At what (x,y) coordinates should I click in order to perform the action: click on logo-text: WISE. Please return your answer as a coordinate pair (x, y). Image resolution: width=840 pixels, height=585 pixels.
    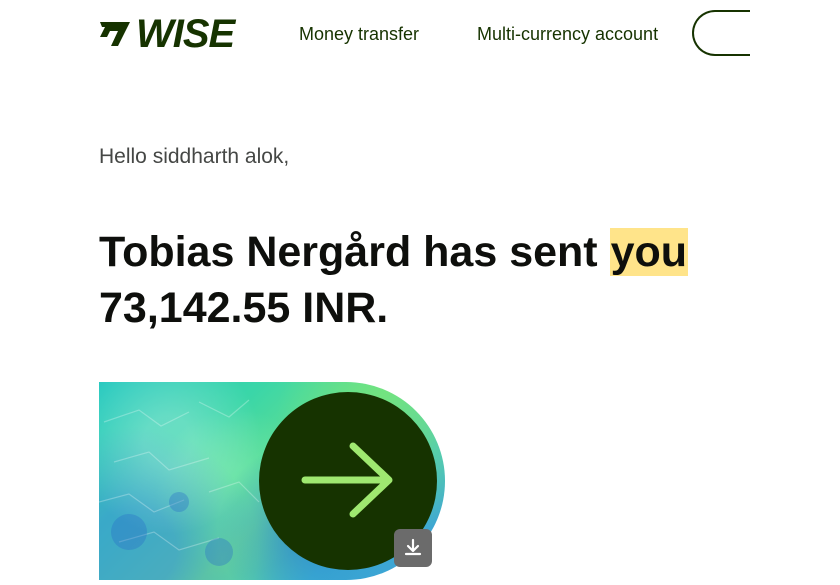
    Looking at the image, I should click on (185, 34).